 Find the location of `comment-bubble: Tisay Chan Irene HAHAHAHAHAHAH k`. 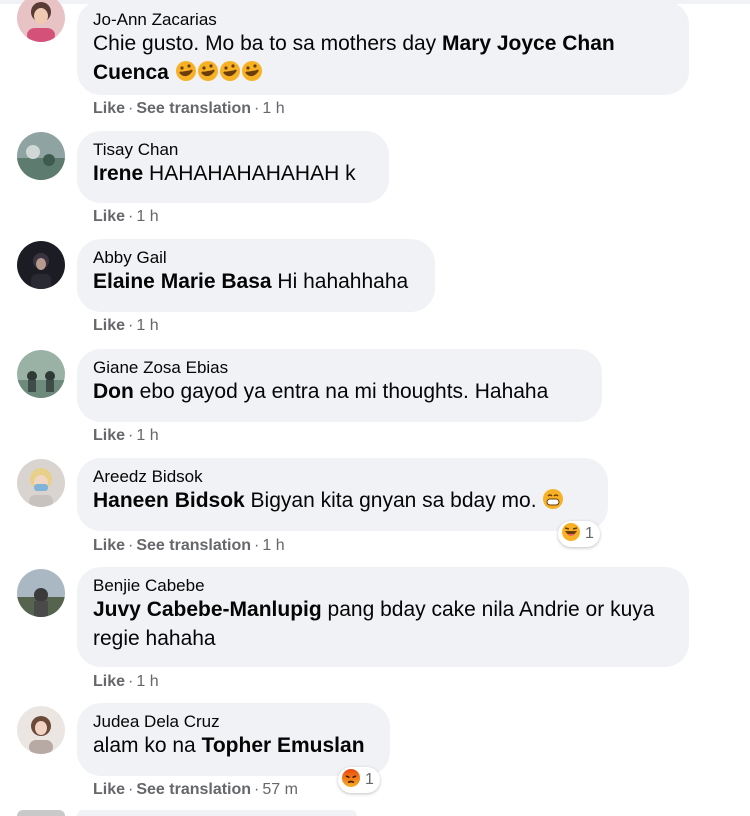

comment-bubble: Tisay Chan Irene HAHAHAHAHAHAH k is located at coordinates (233, 167).